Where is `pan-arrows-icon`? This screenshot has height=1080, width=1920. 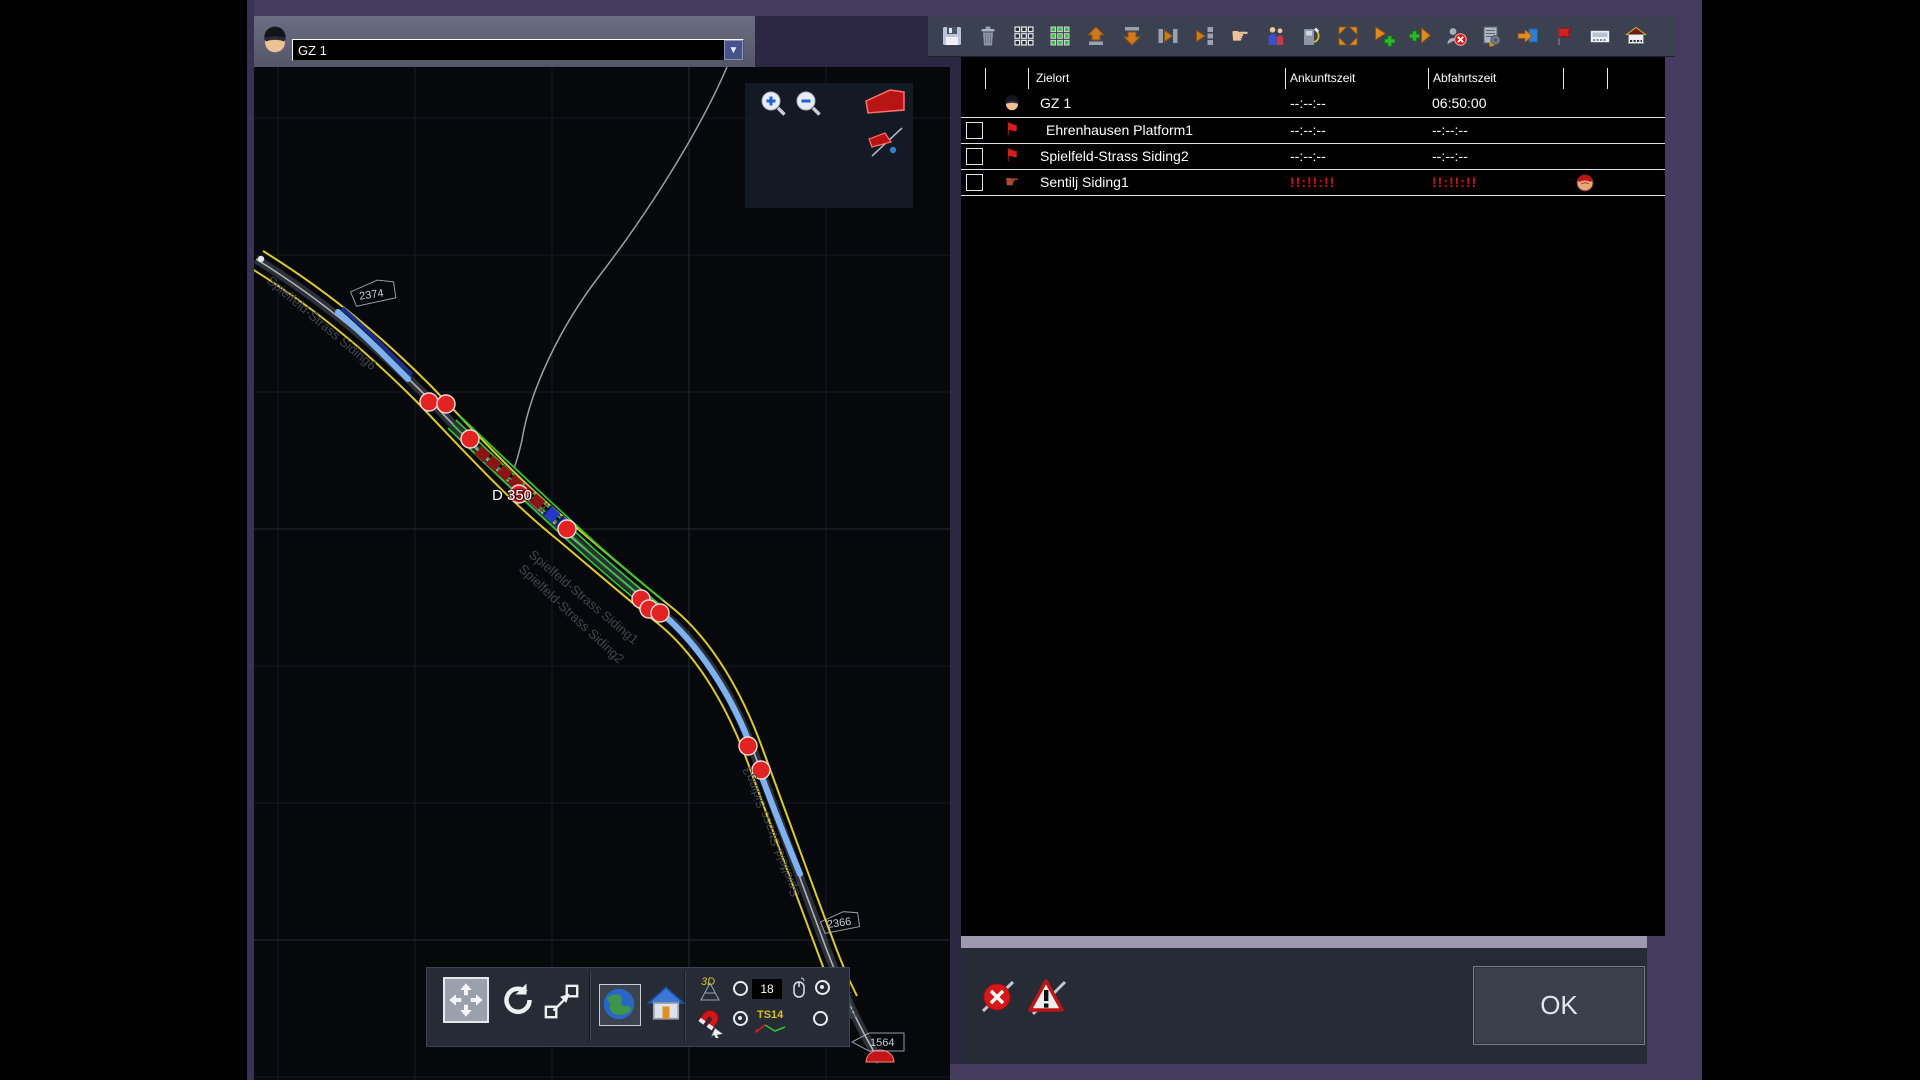
pan-arrows-icon is located at coordinates (466, 1000).